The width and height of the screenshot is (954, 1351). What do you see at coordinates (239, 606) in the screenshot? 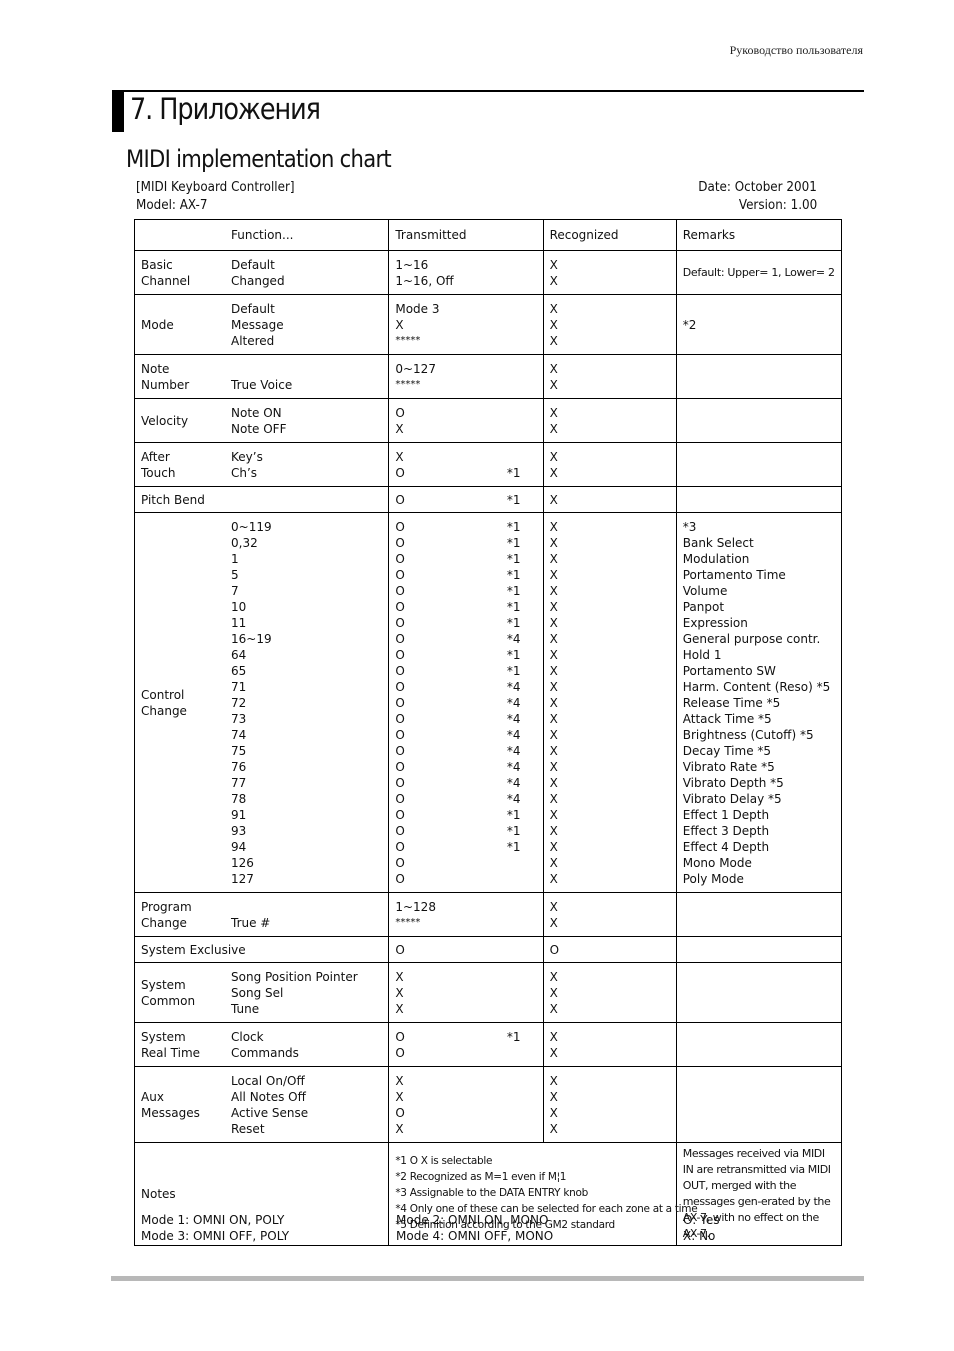
I see `function-name: 10` at bounding box center [239, 606].